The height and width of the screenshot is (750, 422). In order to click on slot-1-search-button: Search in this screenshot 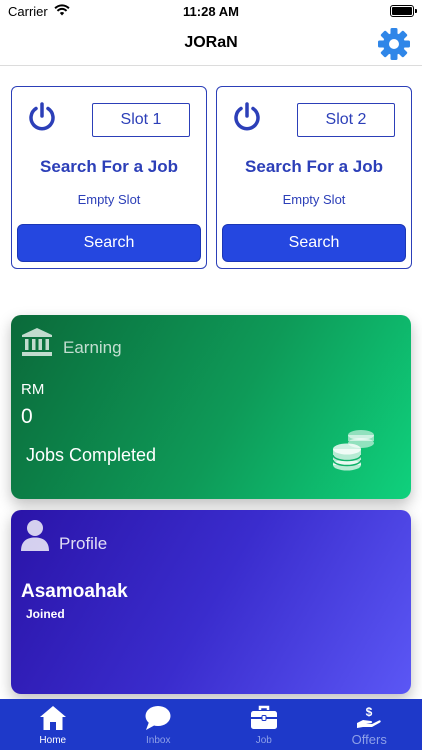, I will do `click(109, 243)`.